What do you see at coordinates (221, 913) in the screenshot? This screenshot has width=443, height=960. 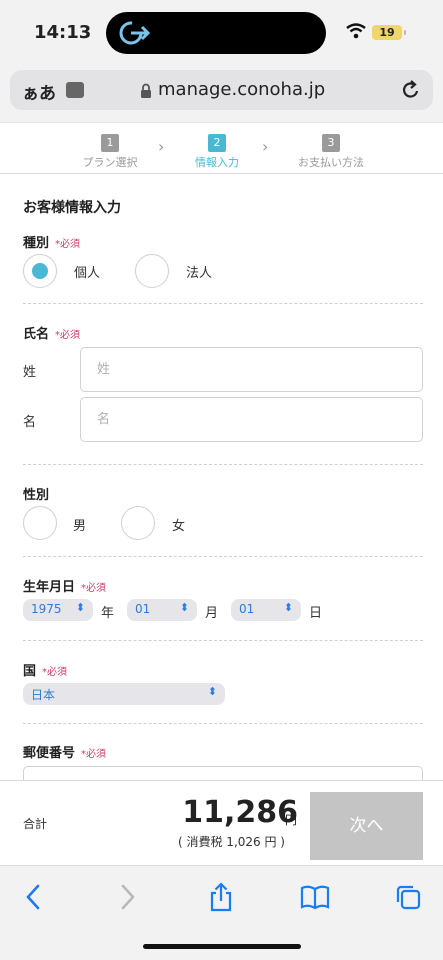 I see `browser-toolbar` at bounding box center [221, 913].